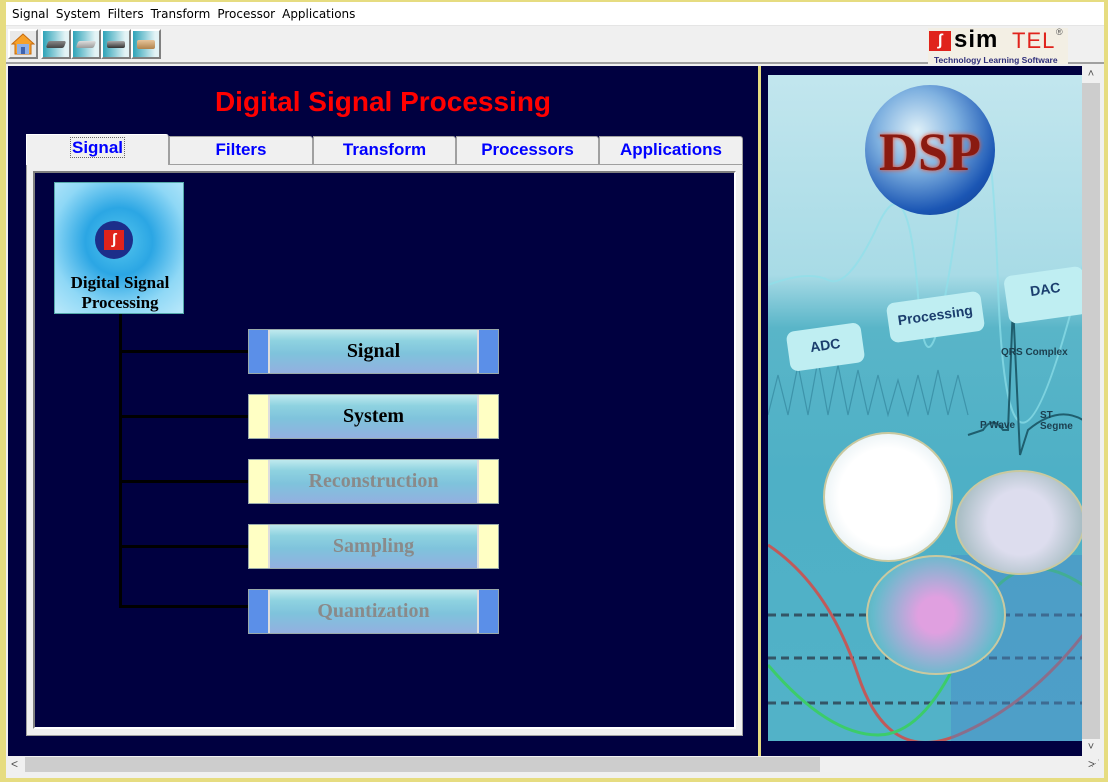 The height and width of the screenshot is (782, 1108). What do you see at coordinates (555, 45) in the screenshot?
I see `toolbar: ʃ sim TEL ® Technology Learning Software` at bounding box center [555, 45].